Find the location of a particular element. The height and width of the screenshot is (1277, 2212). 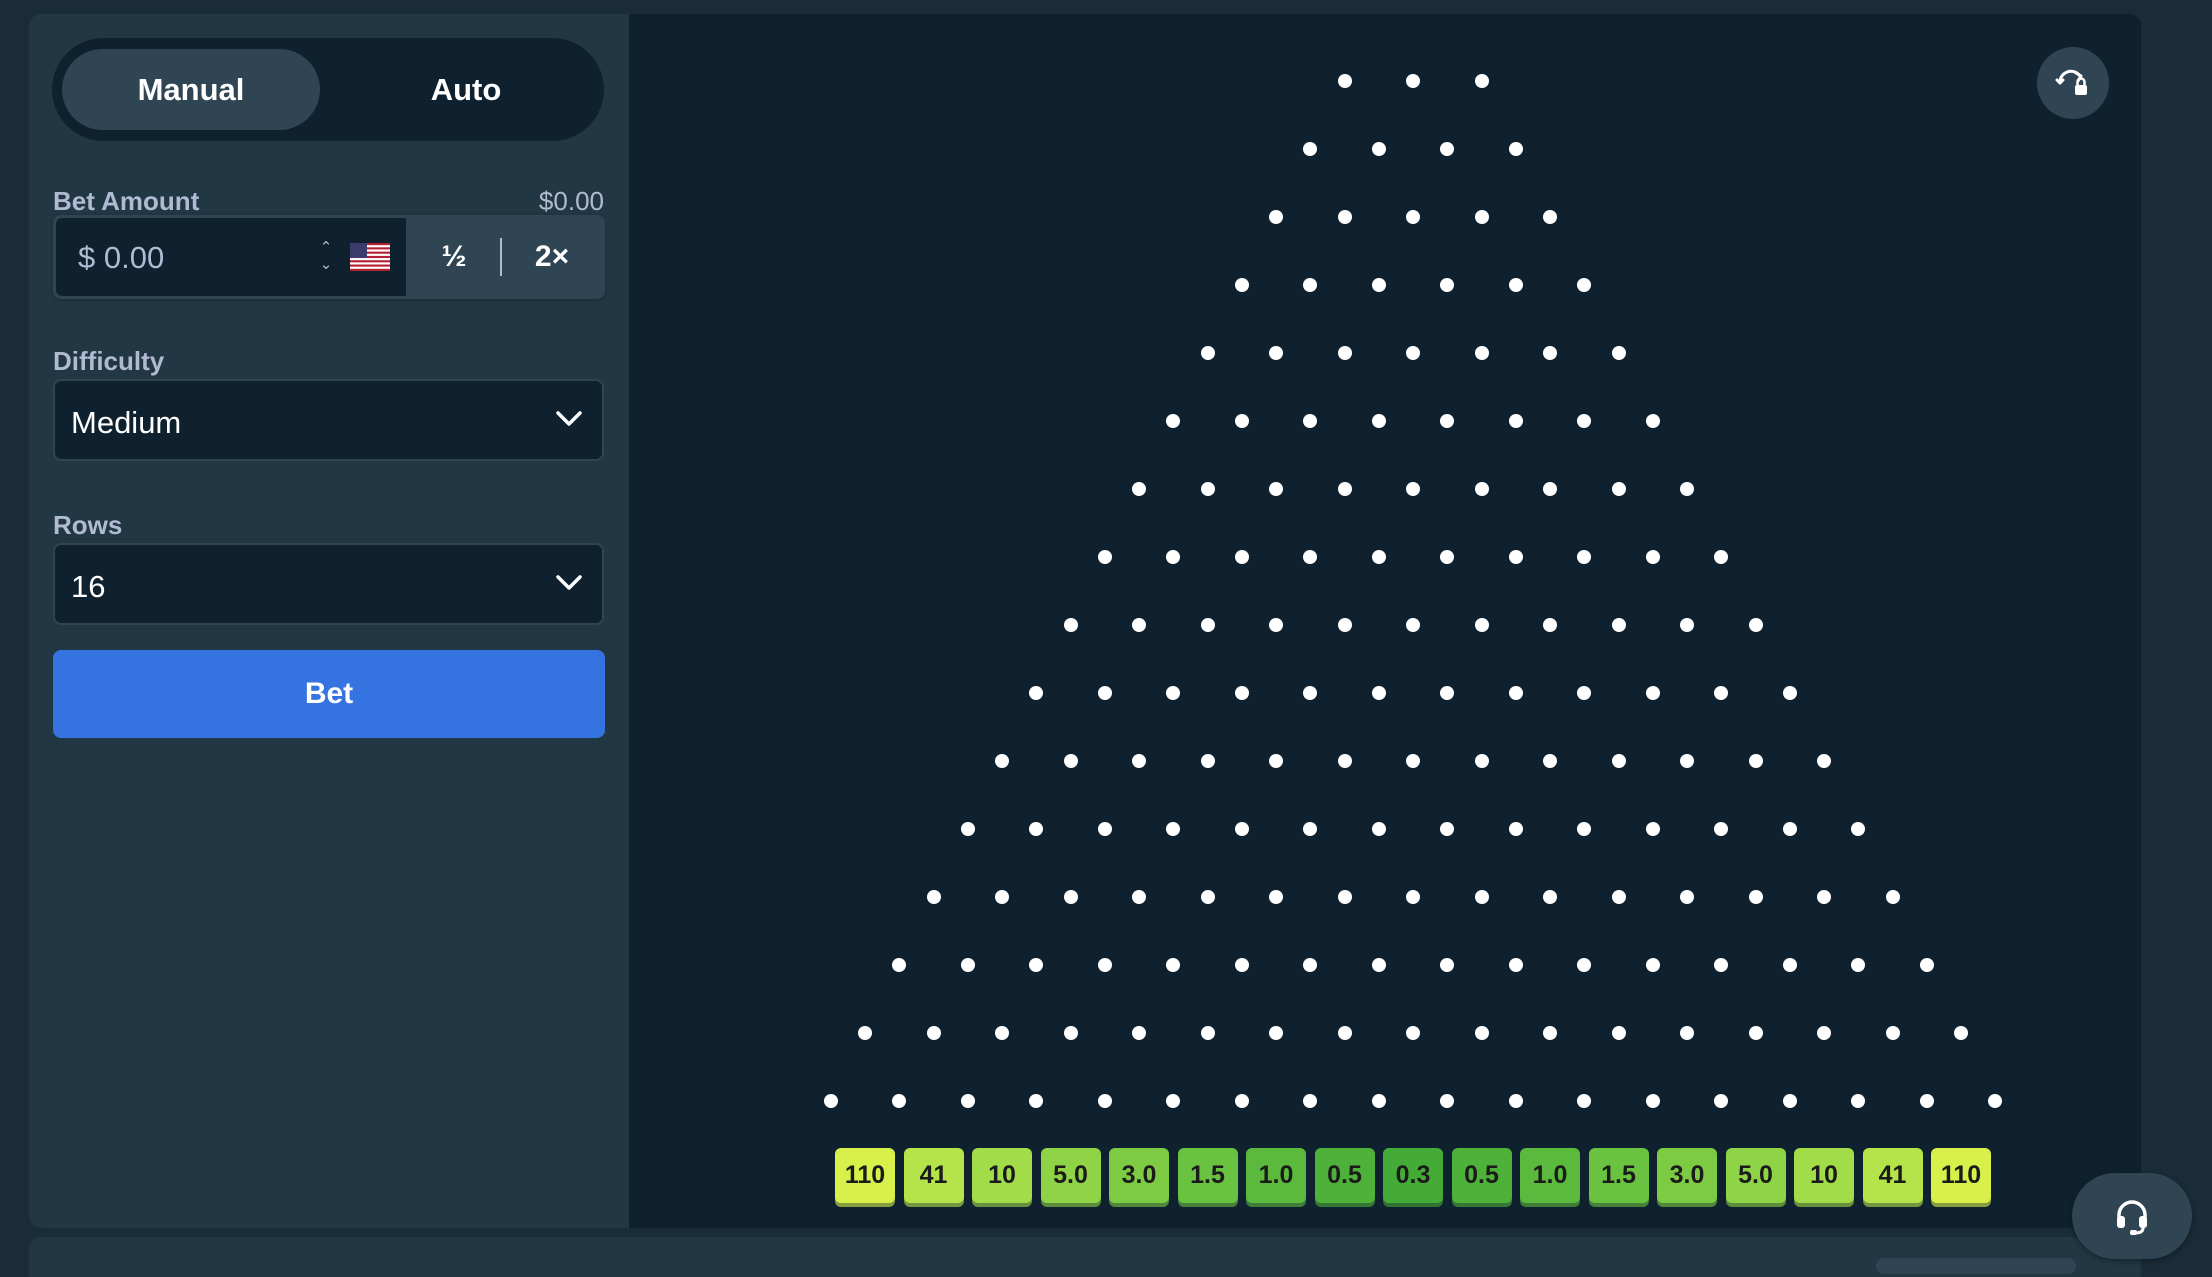

balance-value: $0.00 is located at coordinates (571, 201).